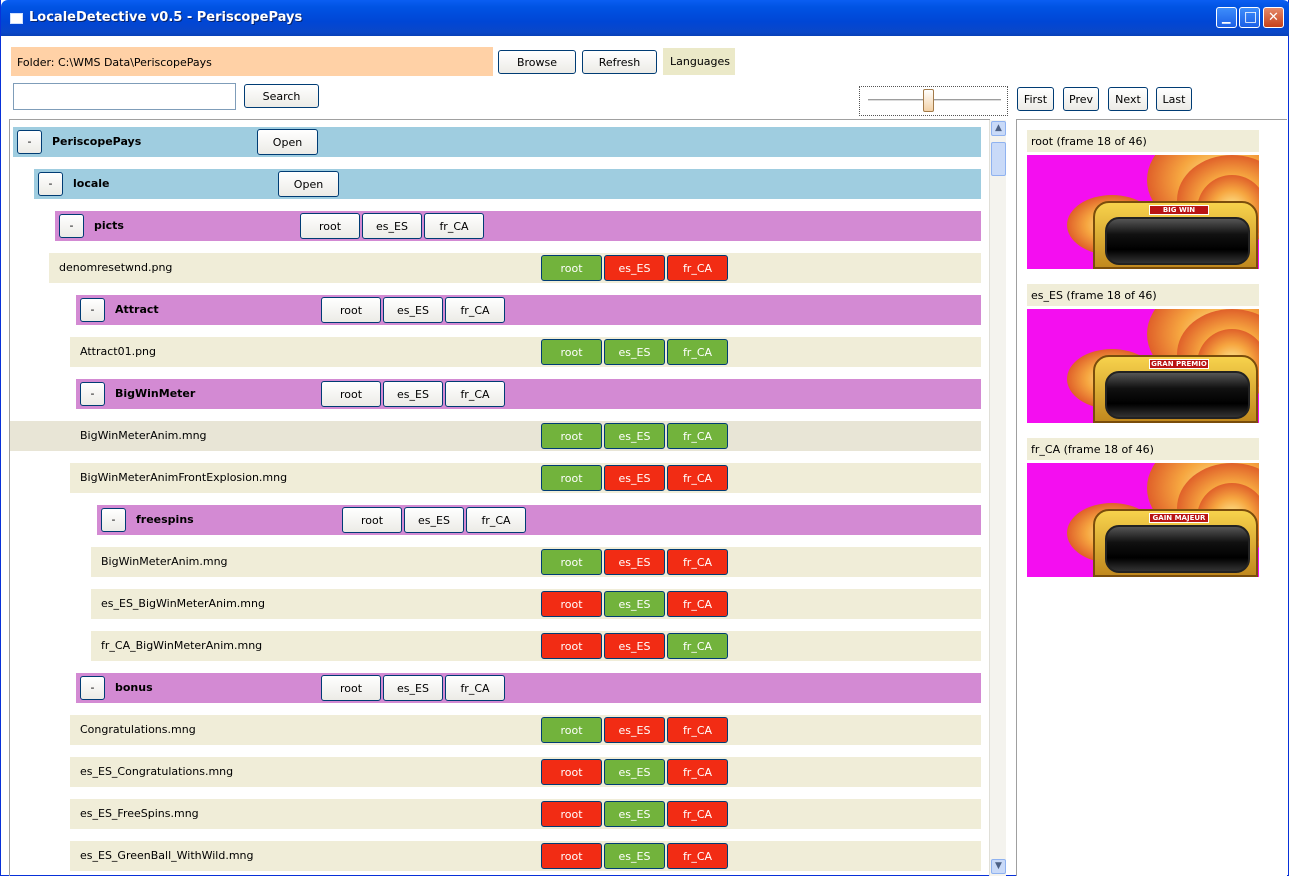  What do you see at coordinates (497, 142) in the screenshot?
I see `folder-row: - PeriscopePays Open` at bounding box center [497, 142].